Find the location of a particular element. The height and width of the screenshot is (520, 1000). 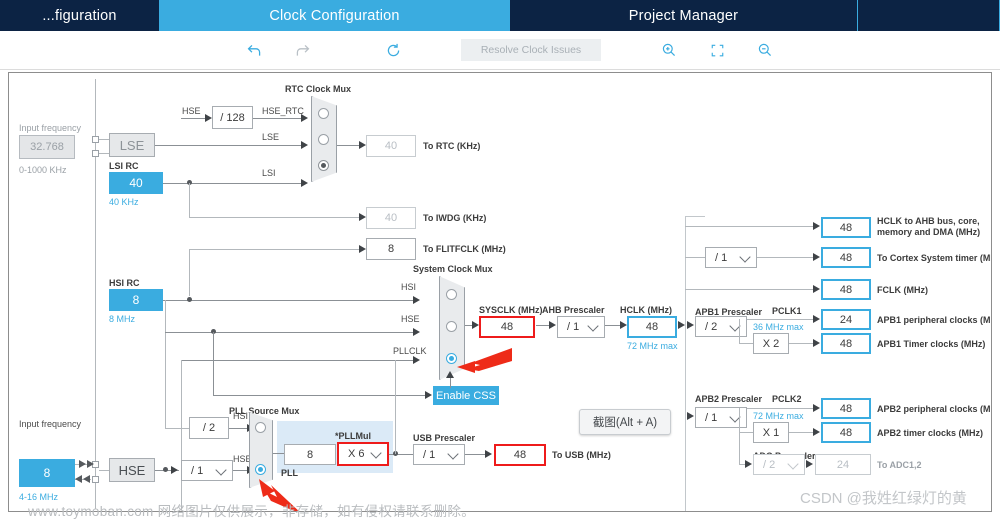

tab-pinout-configuration: ...figuration is located at coordinates (80, 15).